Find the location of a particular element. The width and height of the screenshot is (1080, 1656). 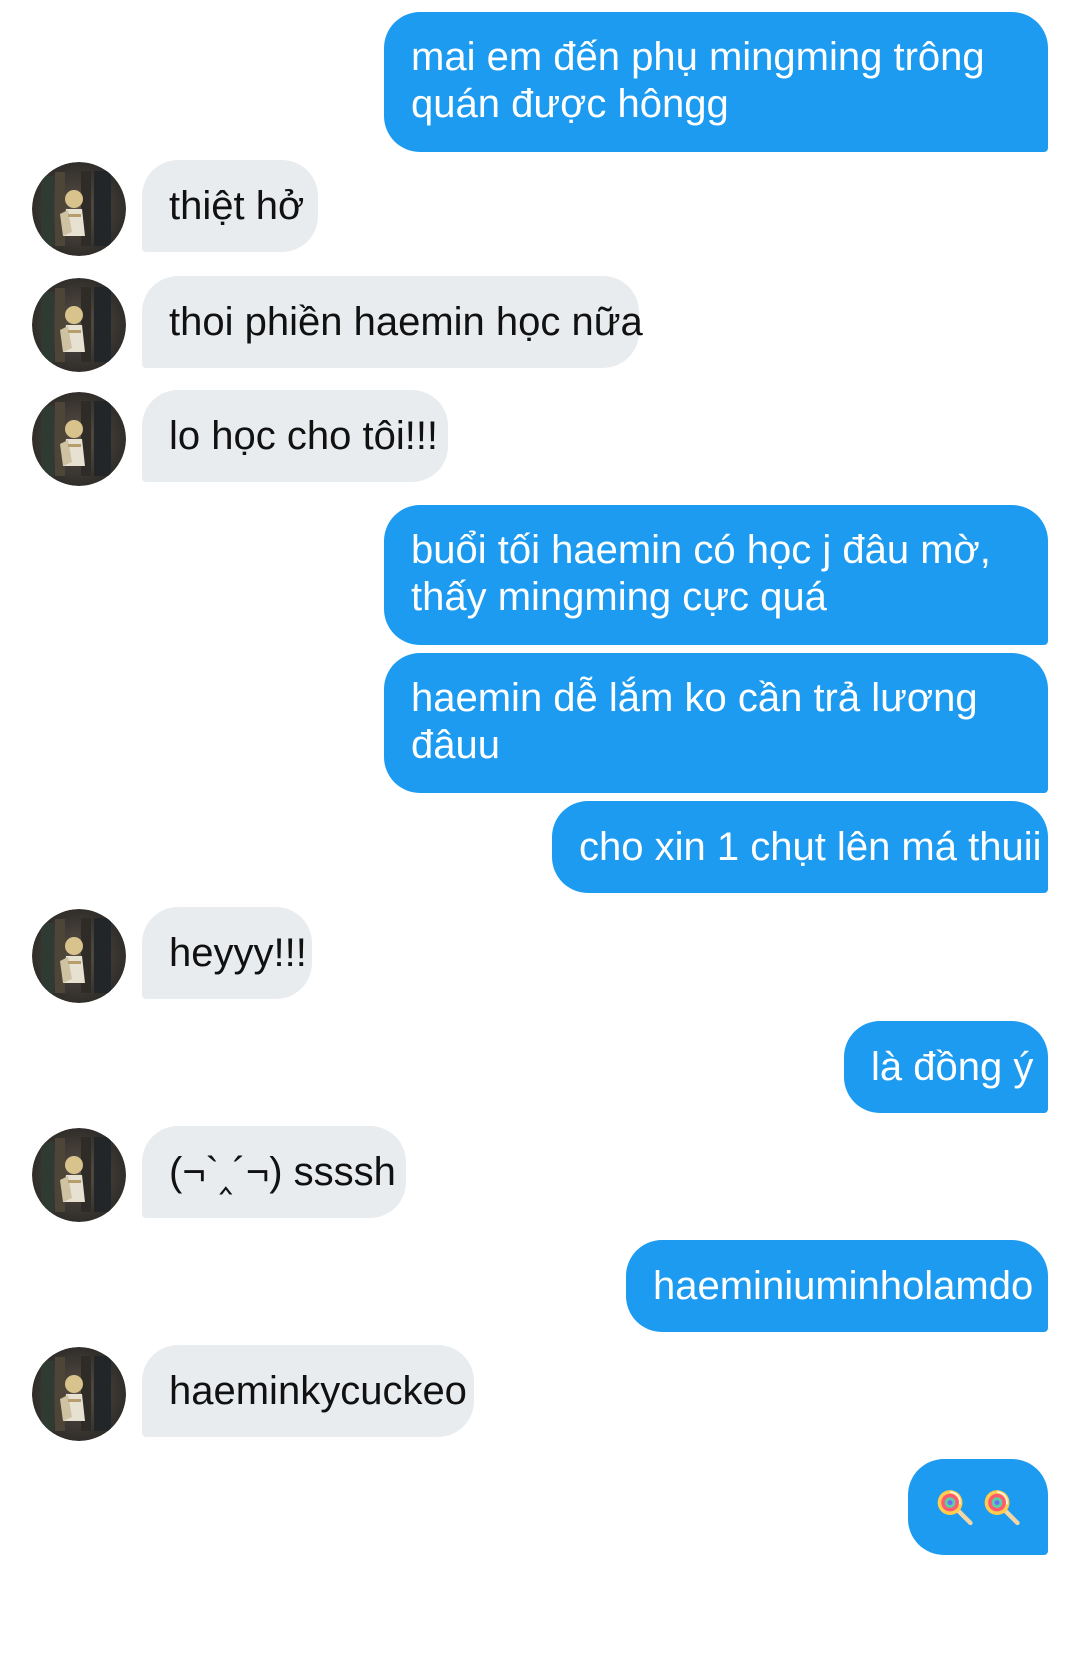

message-row-incoming: thoi phiền haemin học nữa is located at coordinates (540, 324).